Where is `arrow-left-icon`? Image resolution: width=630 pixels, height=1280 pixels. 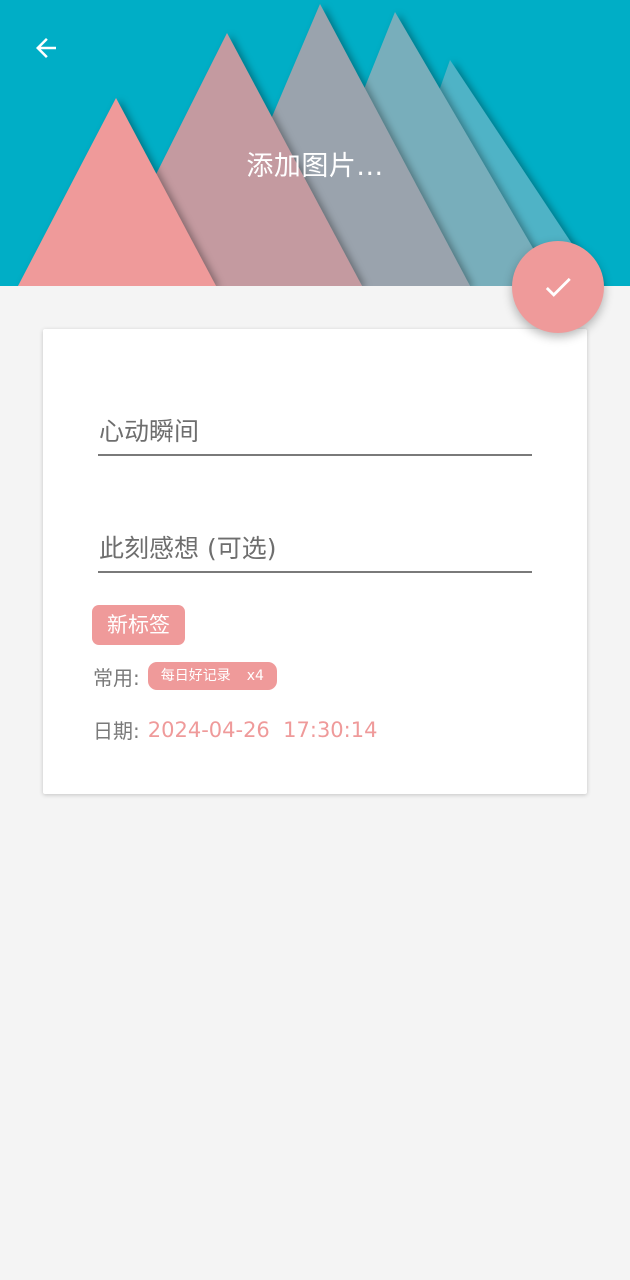
arrow-left-icon is located at coordinates (46, 48).